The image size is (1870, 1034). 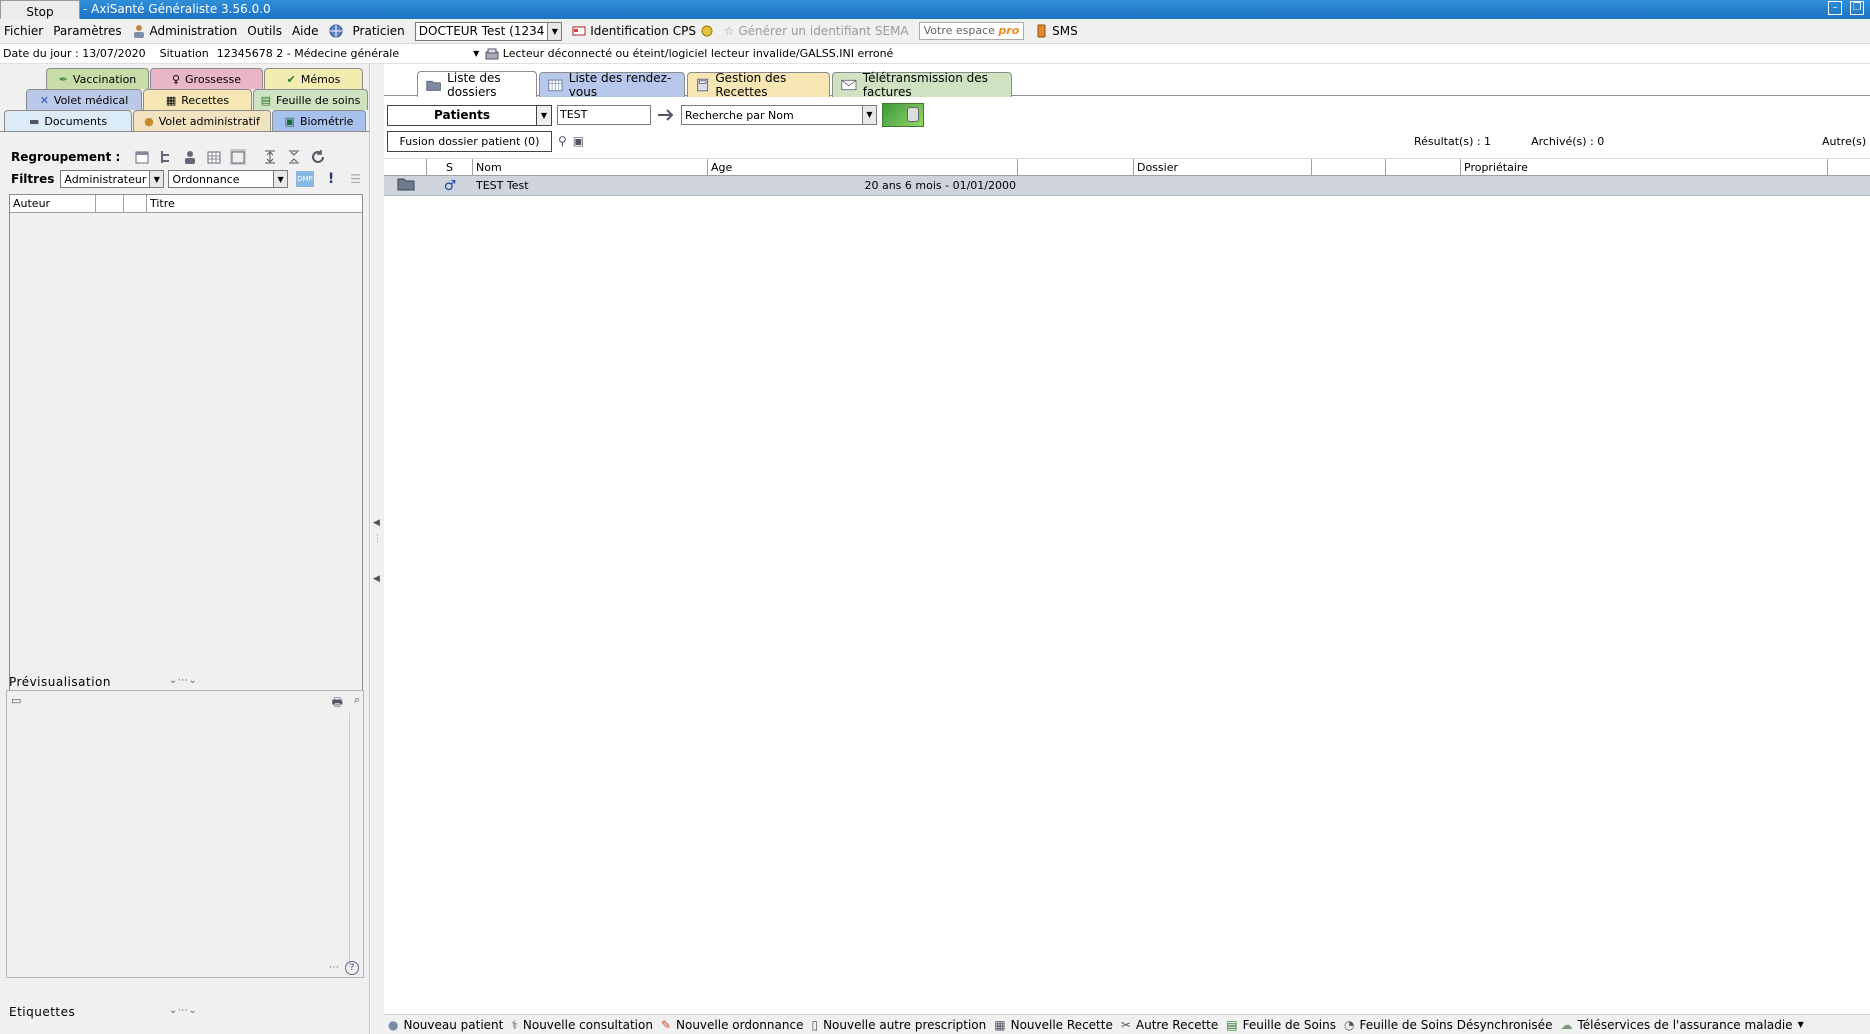 What do you see at coordinates (450, 185) in the screenshot?
I see `male-sex-icon: ♂` at bounding box center [450, 185].